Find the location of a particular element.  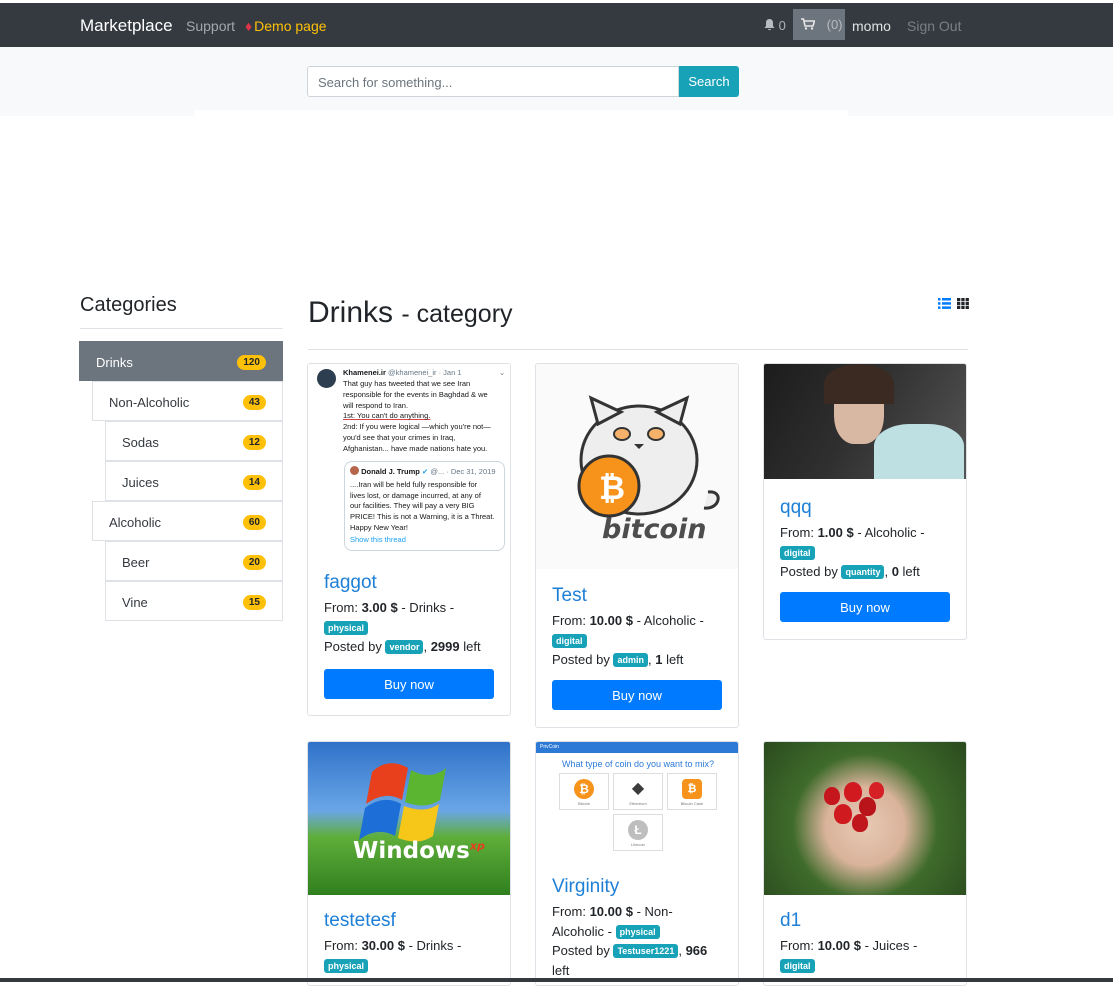

stock-count: 0 is located at coordinates (895, 571).